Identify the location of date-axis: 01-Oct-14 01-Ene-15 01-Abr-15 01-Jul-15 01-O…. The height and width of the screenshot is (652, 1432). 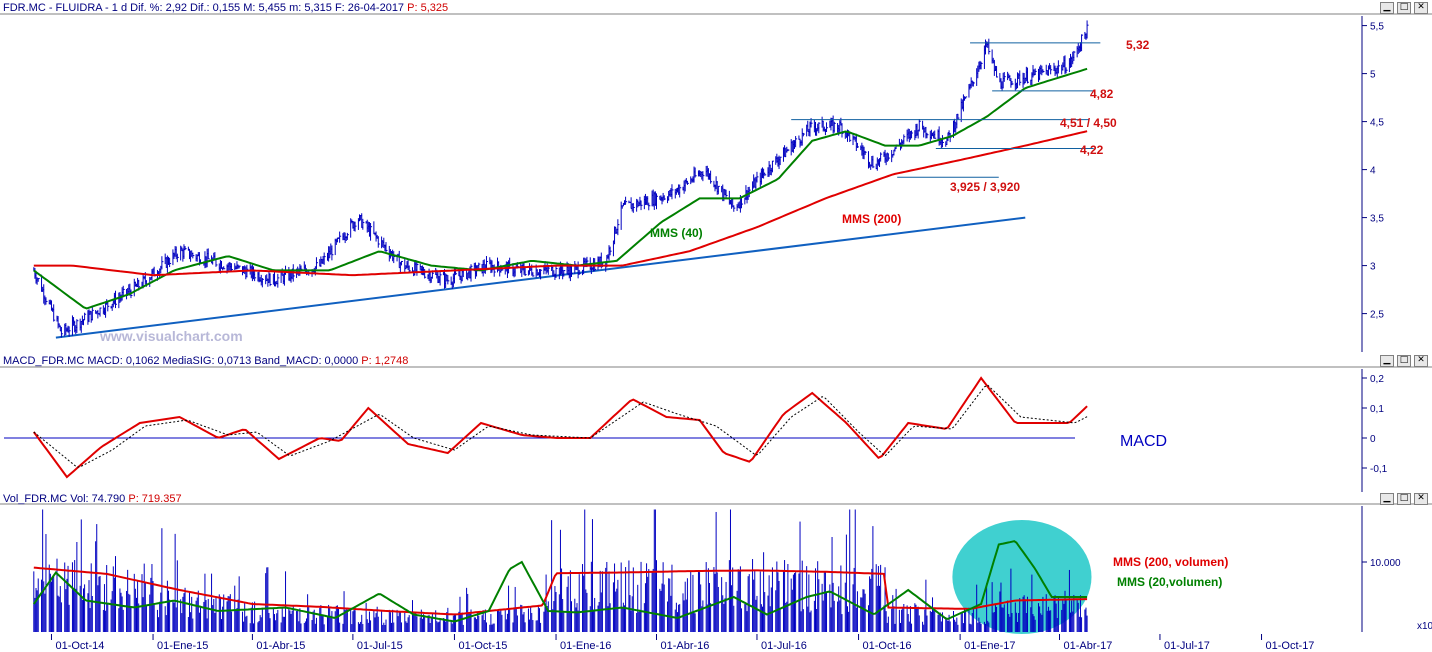
(682, 643).